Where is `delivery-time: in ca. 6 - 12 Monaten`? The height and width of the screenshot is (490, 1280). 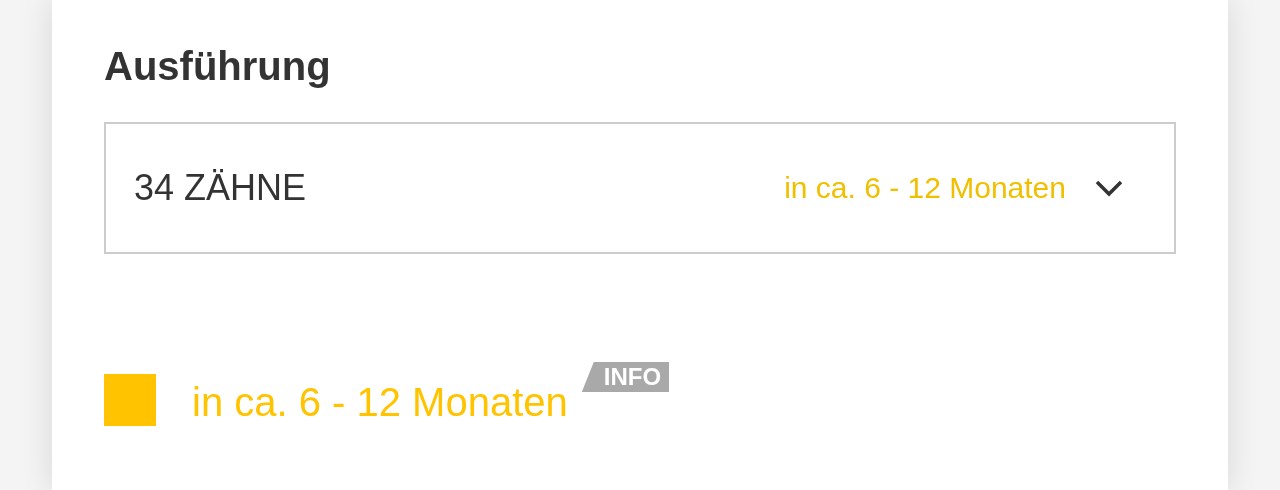 delivery-time: in ca. 6 - 12 Monaten is located at coordinates (925, 188).